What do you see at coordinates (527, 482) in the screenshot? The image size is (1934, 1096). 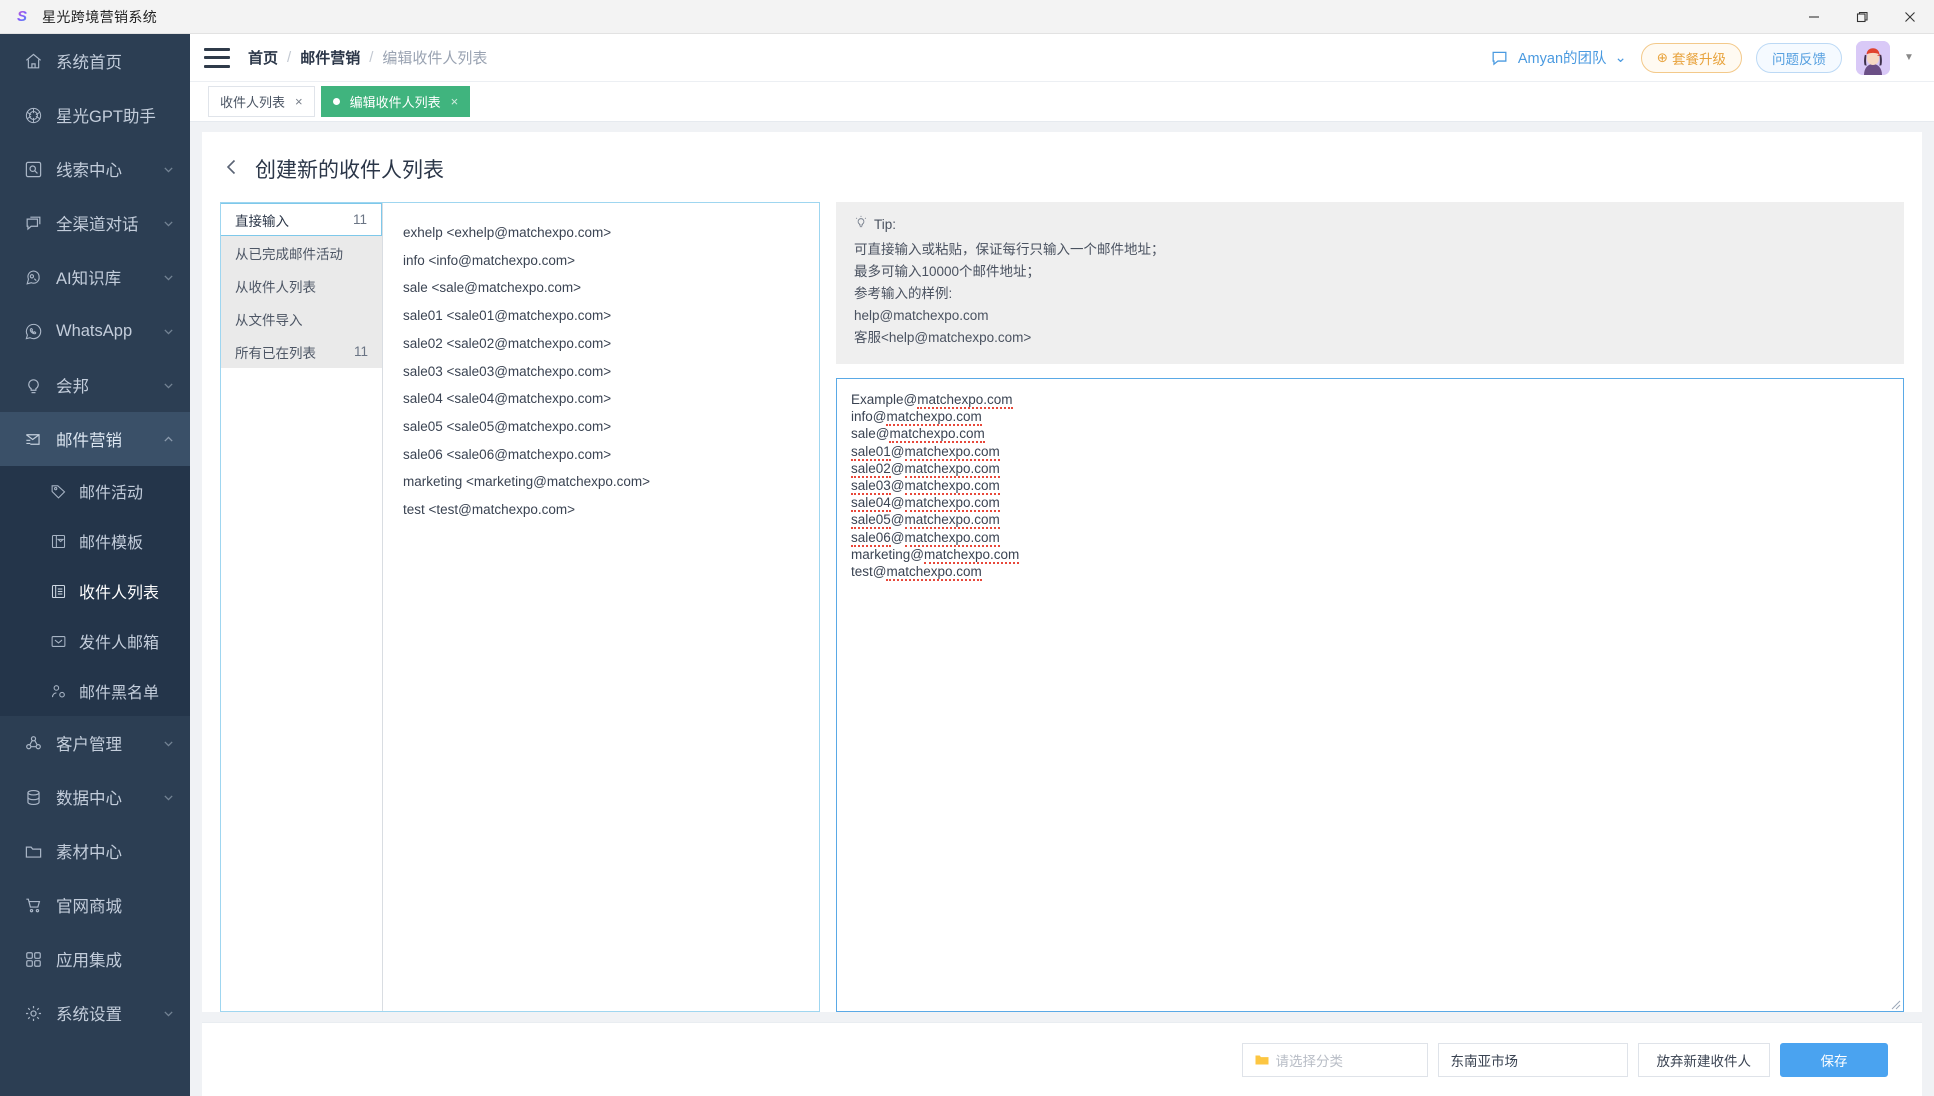 I see `list-item: marketing <marketing@matchexpo.com>` at bounding box center [527, 482].